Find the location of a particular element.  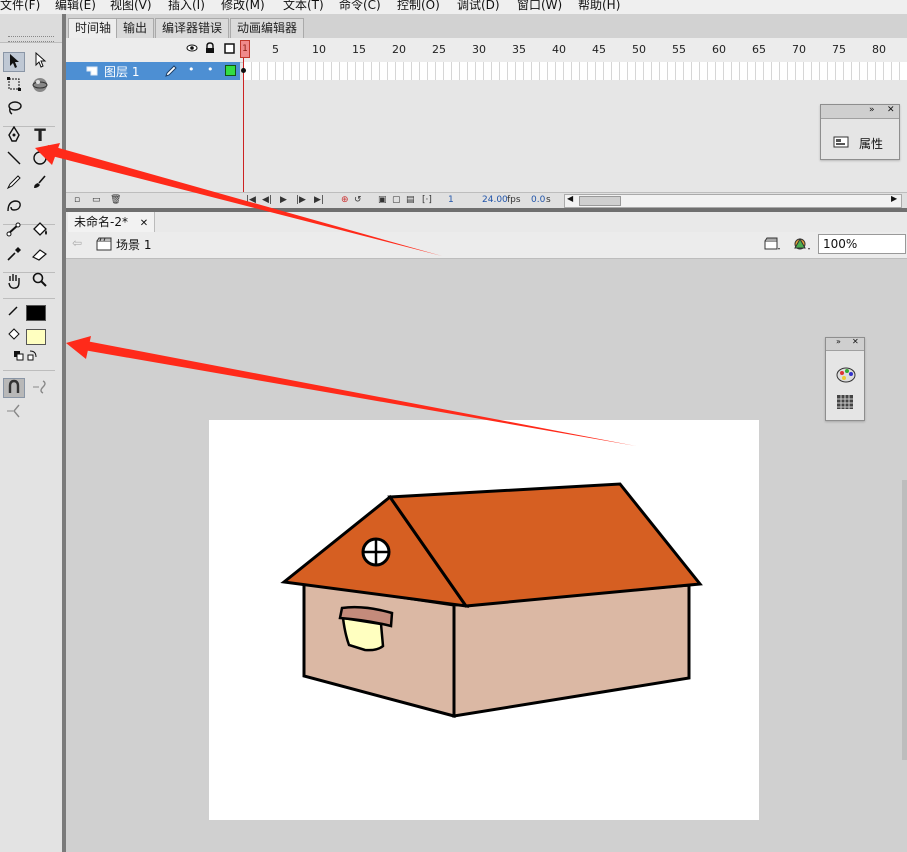

layer-name: 图层 1 is located at coordinates (121, 71).